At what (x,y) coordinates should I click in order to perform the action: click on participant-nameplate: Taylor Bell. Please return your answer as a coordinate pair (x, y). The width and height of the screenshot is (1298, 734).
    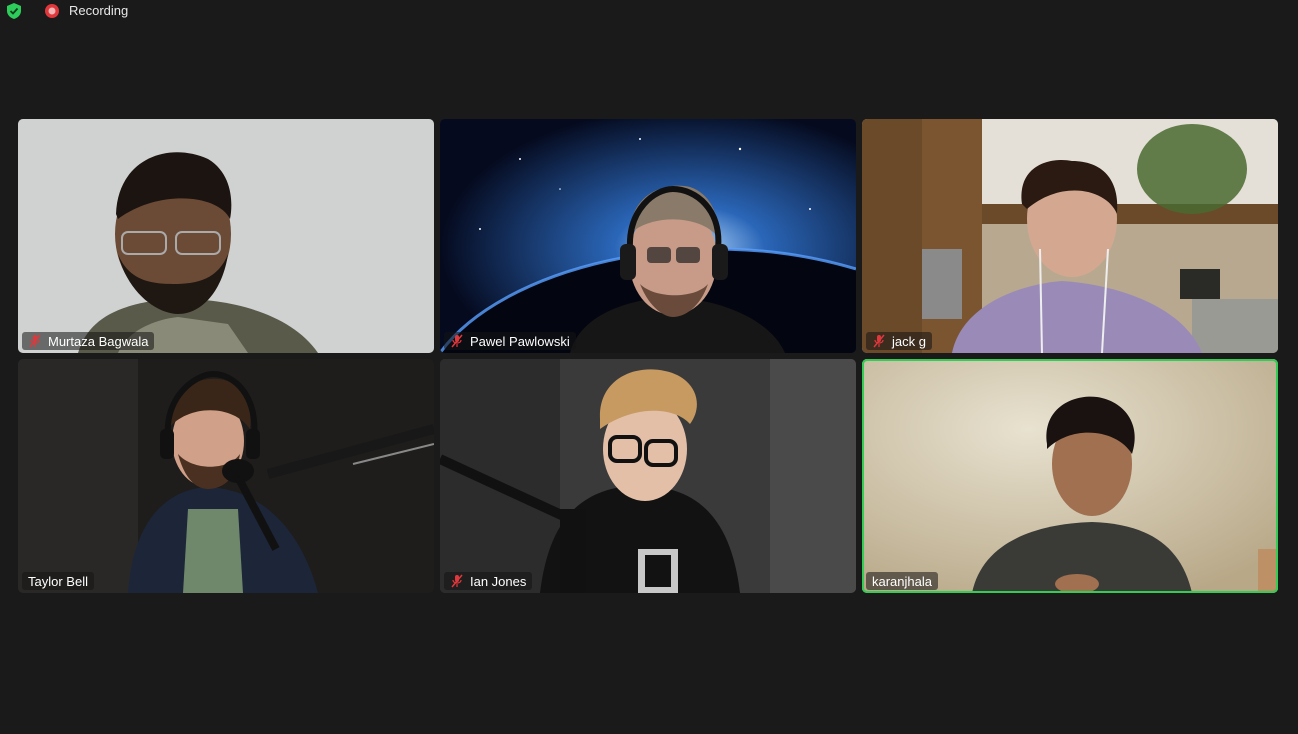
    Looking at the image, I should click on (58, 581).